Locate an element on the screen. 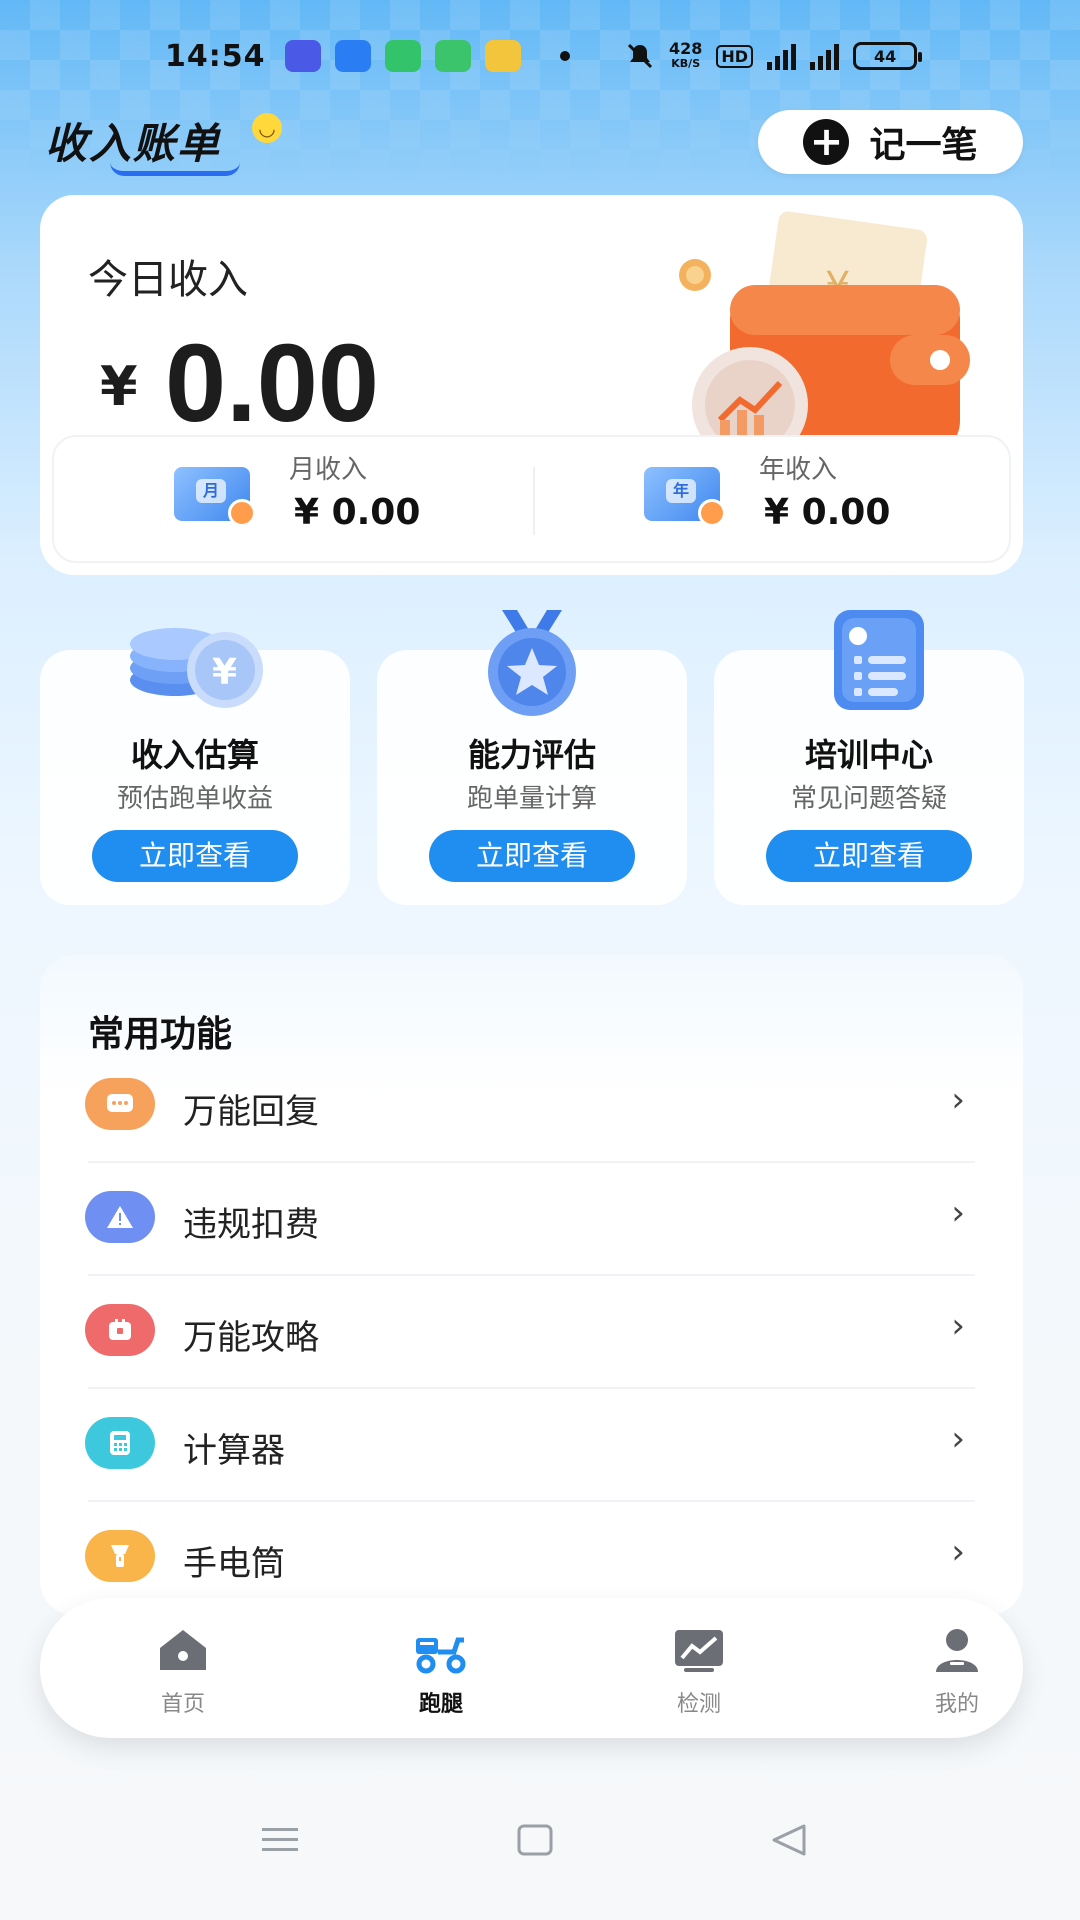 The height and width of the screenshot is (1920, 1080). feature-title: 培训中心 is located at coordinates (868, 755).